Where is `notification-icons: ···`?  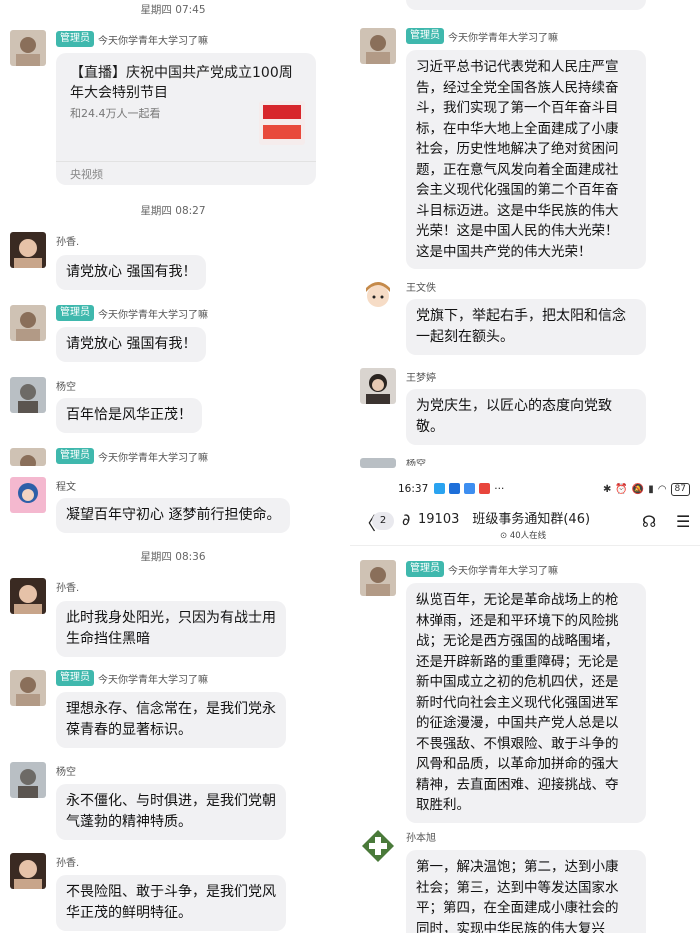 notification-icons: ··· is located at coordinates (469, 489).